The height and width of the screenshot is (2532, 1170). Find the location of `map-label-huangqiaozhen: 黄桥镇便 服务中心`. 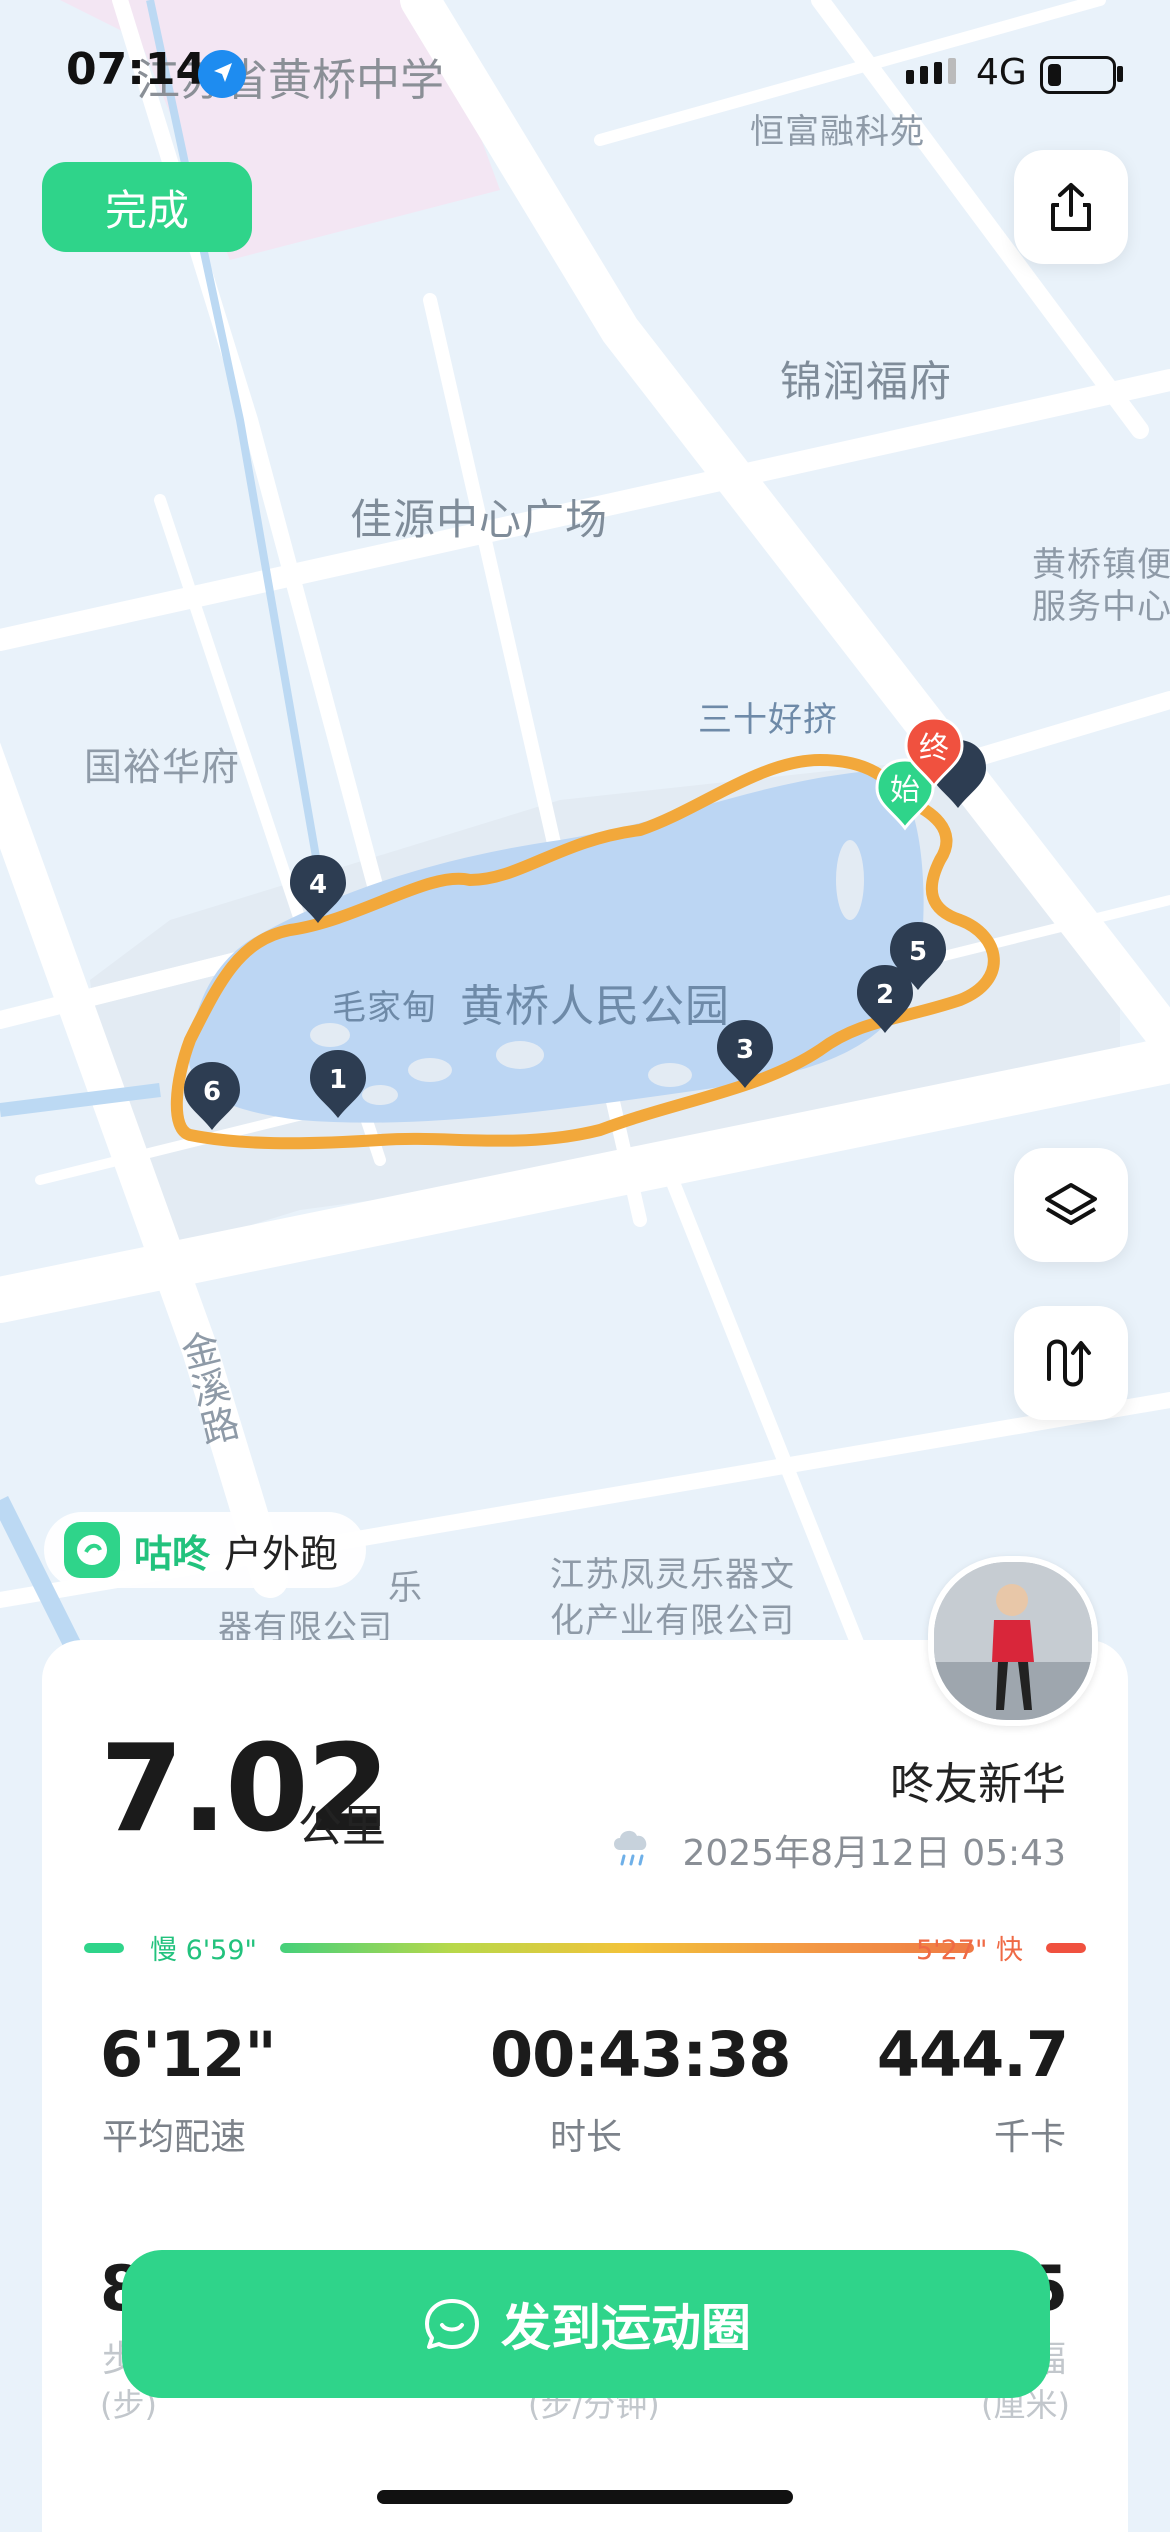

map-label-huangqiaozhen: 黄桥镇便 服务中心 is located at coordinates (1101, 586).